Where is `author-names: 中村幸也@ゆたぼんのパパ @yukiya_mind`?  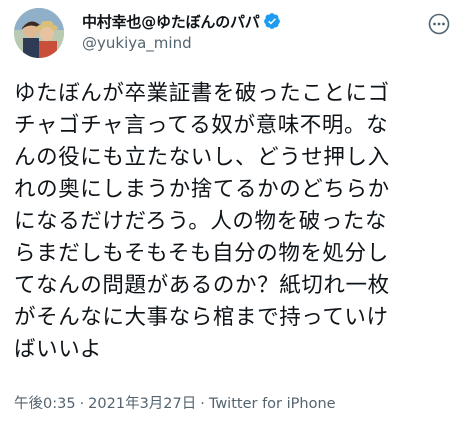
author-names: 中村幸也@ゆたぼんのパパ @yukiya_mind is located at coordinates (181, 31).